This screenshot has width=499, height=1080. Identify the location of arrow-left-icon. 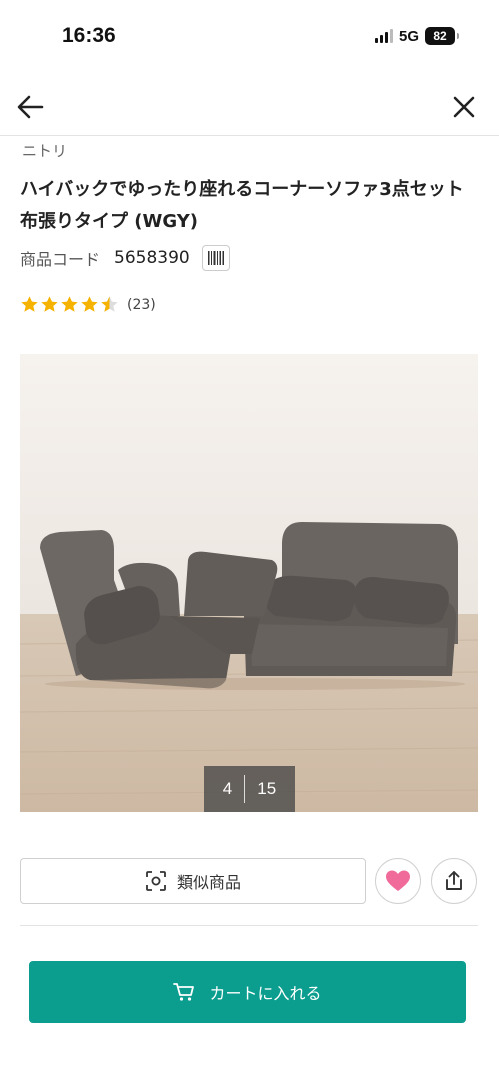
(30, 107).